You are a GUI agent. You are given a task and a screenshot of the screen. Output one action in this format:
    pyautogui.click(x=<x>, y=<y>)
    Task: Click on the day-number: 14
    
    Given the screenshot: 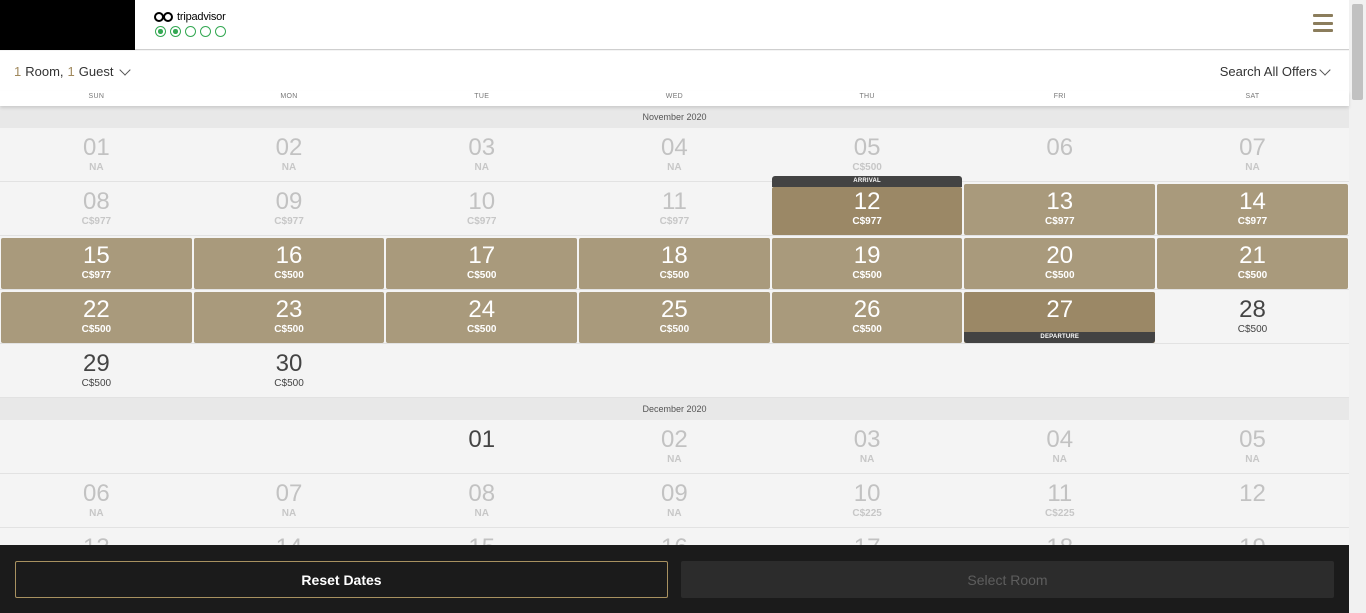 What is the action you would take?
    pyautogui.click(x=289, y=537)
    